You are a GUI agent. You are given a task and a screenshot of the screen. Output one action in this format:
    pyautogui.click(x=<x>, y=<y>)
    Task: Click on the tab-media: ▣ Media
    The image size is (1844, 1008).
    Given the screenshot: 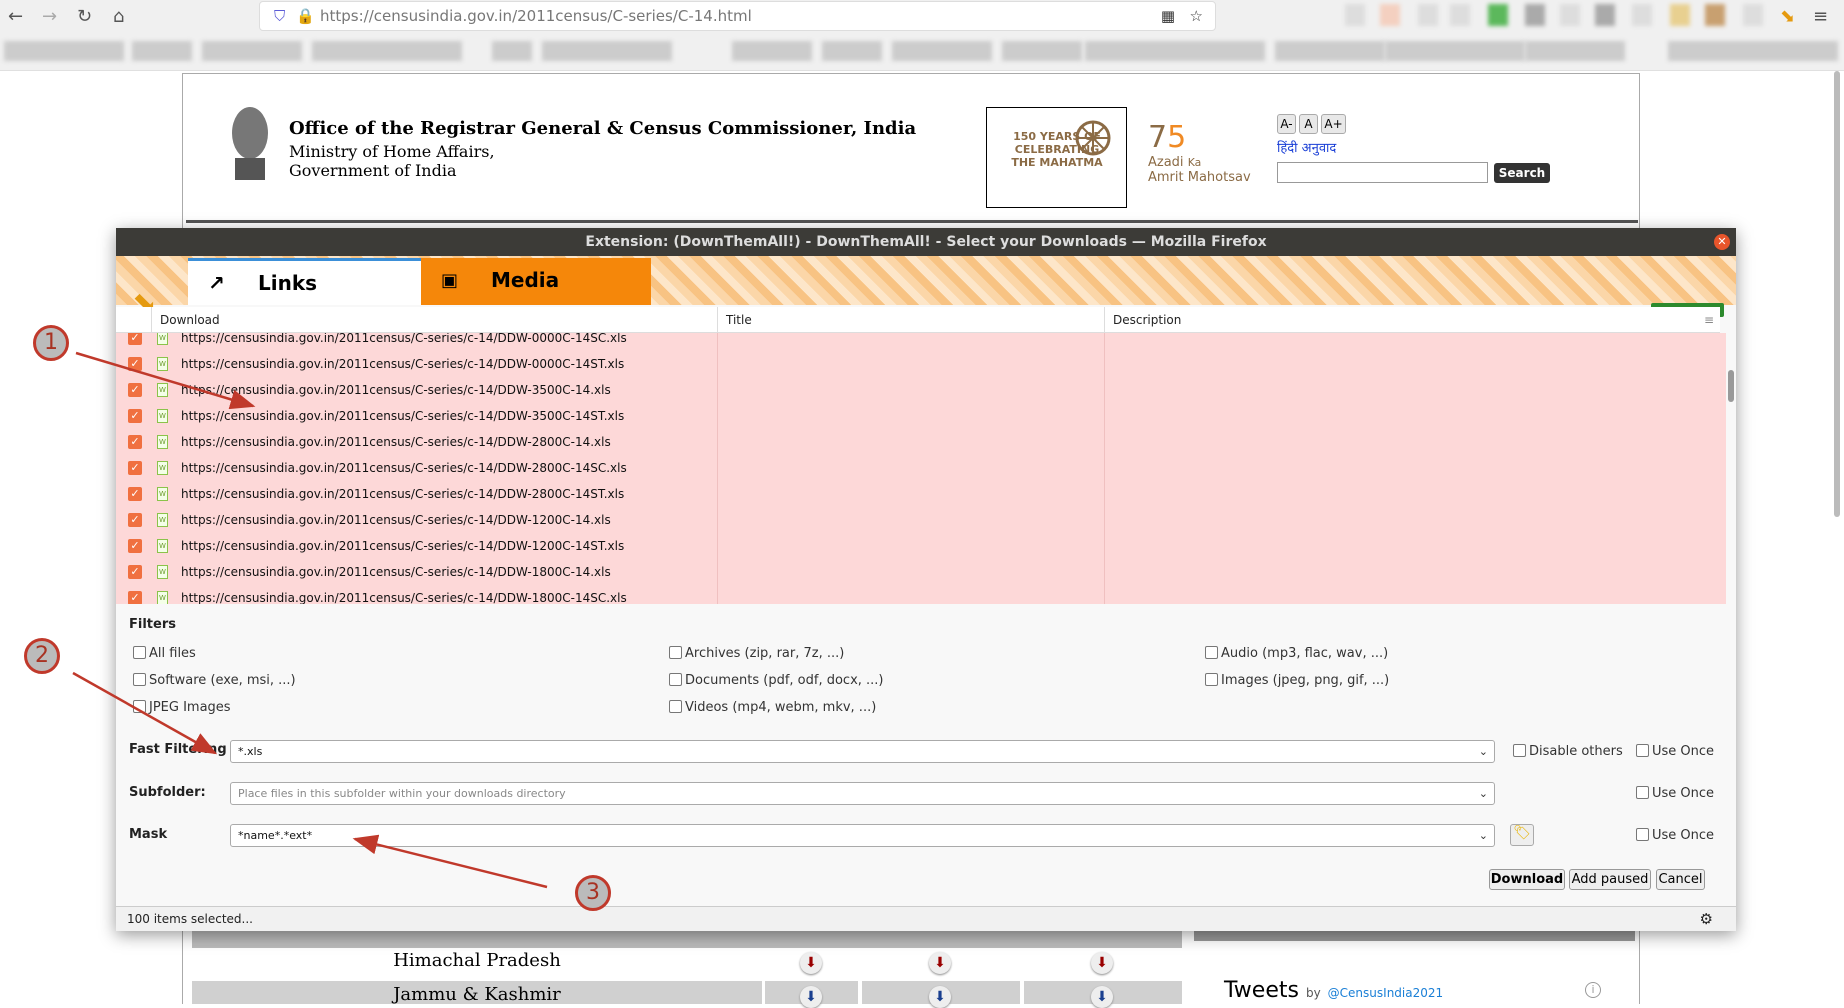 What is the action you would take?
    pyautogui.click(x=536, y=281)
    